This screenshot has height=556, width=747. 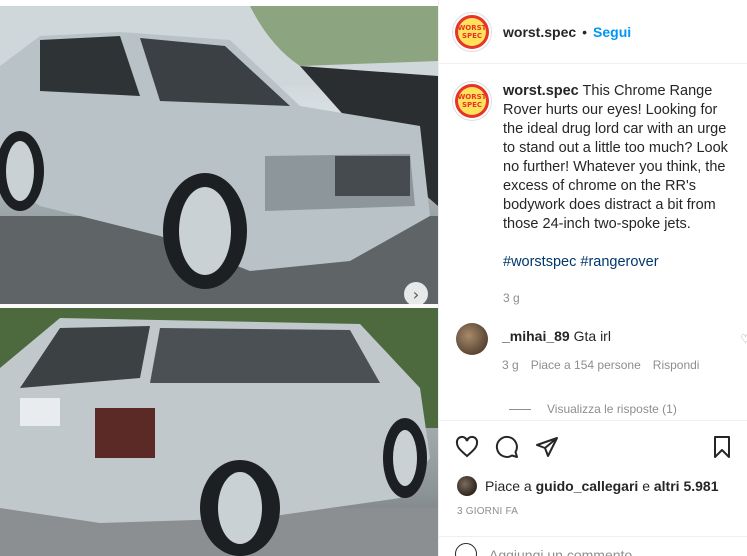 I want to click on comment-time: 3 g, so click(x=510, y=365).